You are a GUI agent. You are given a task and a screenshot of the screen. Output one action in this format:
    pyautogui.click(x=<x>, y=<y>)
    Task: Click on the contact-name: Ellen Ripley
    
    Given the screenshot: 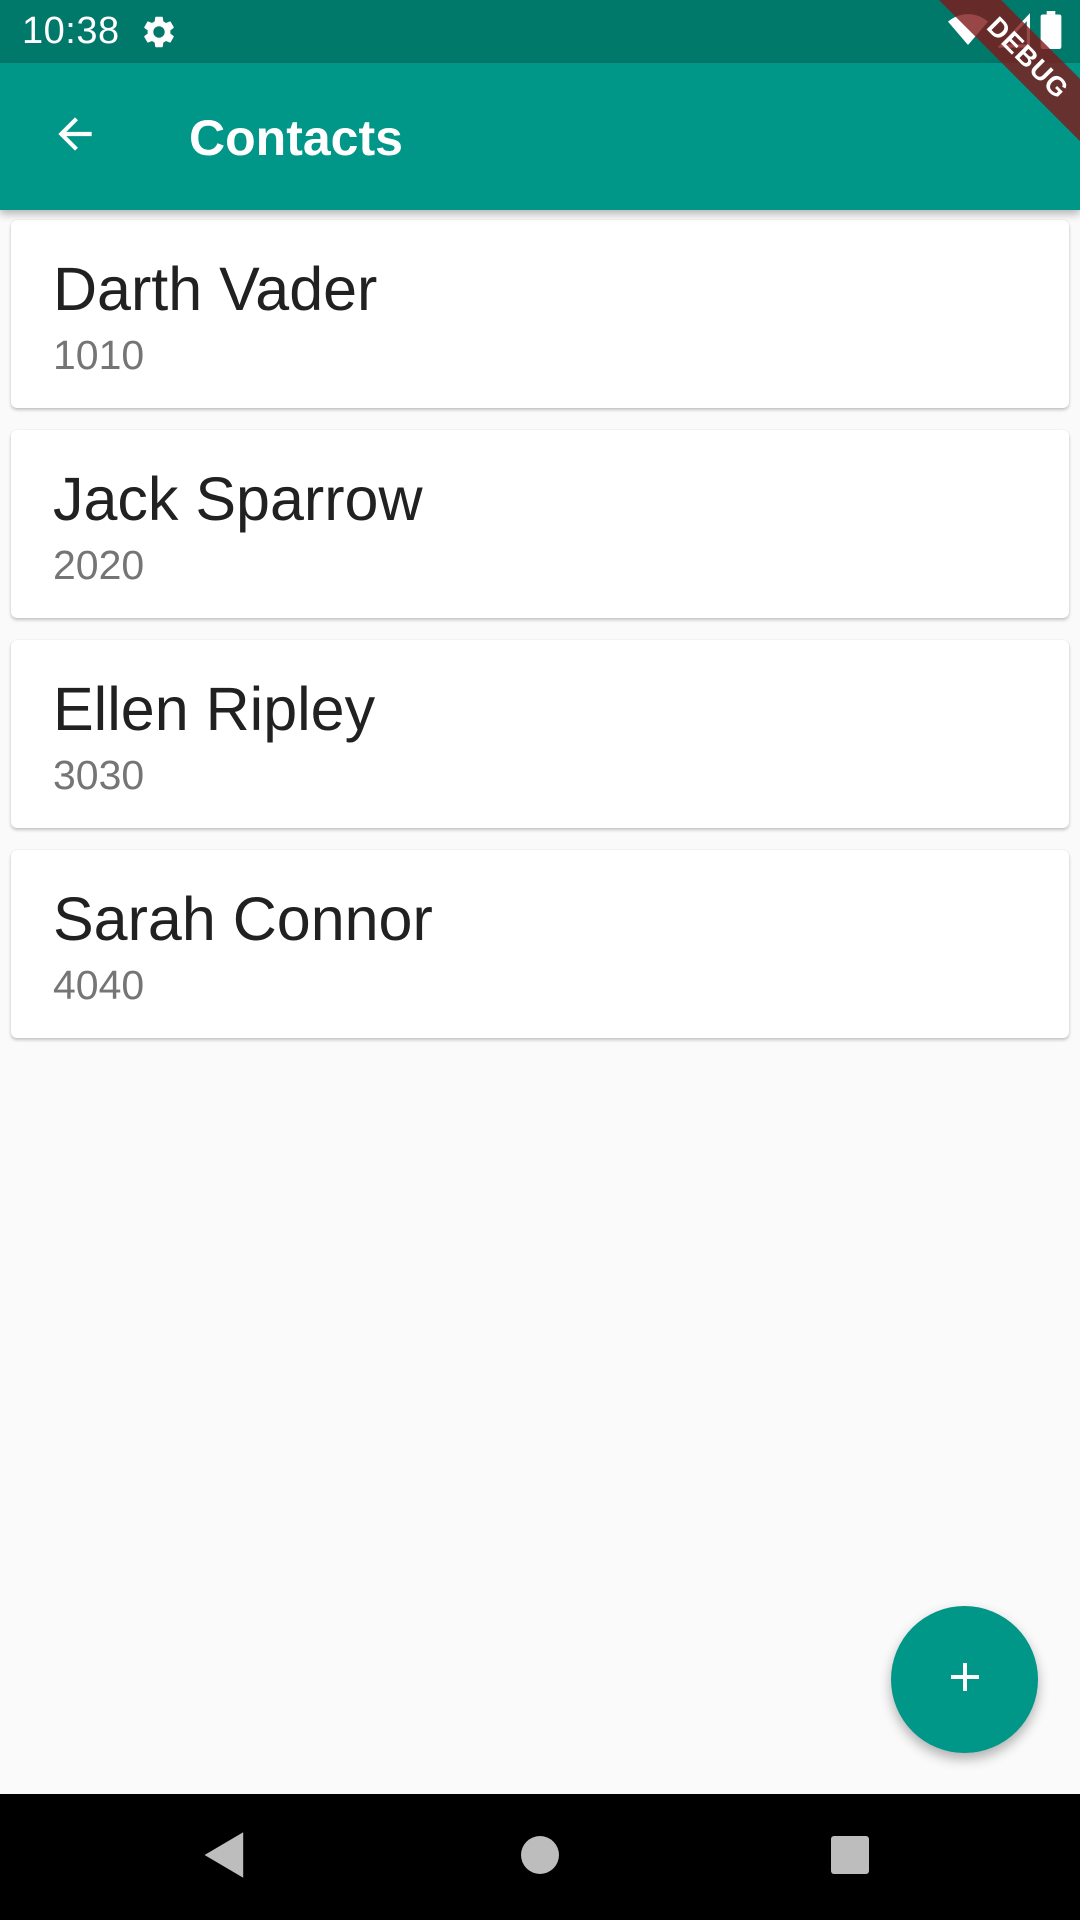 What is the action you would take?
    pyautogui.click(x=214, y=709)
    